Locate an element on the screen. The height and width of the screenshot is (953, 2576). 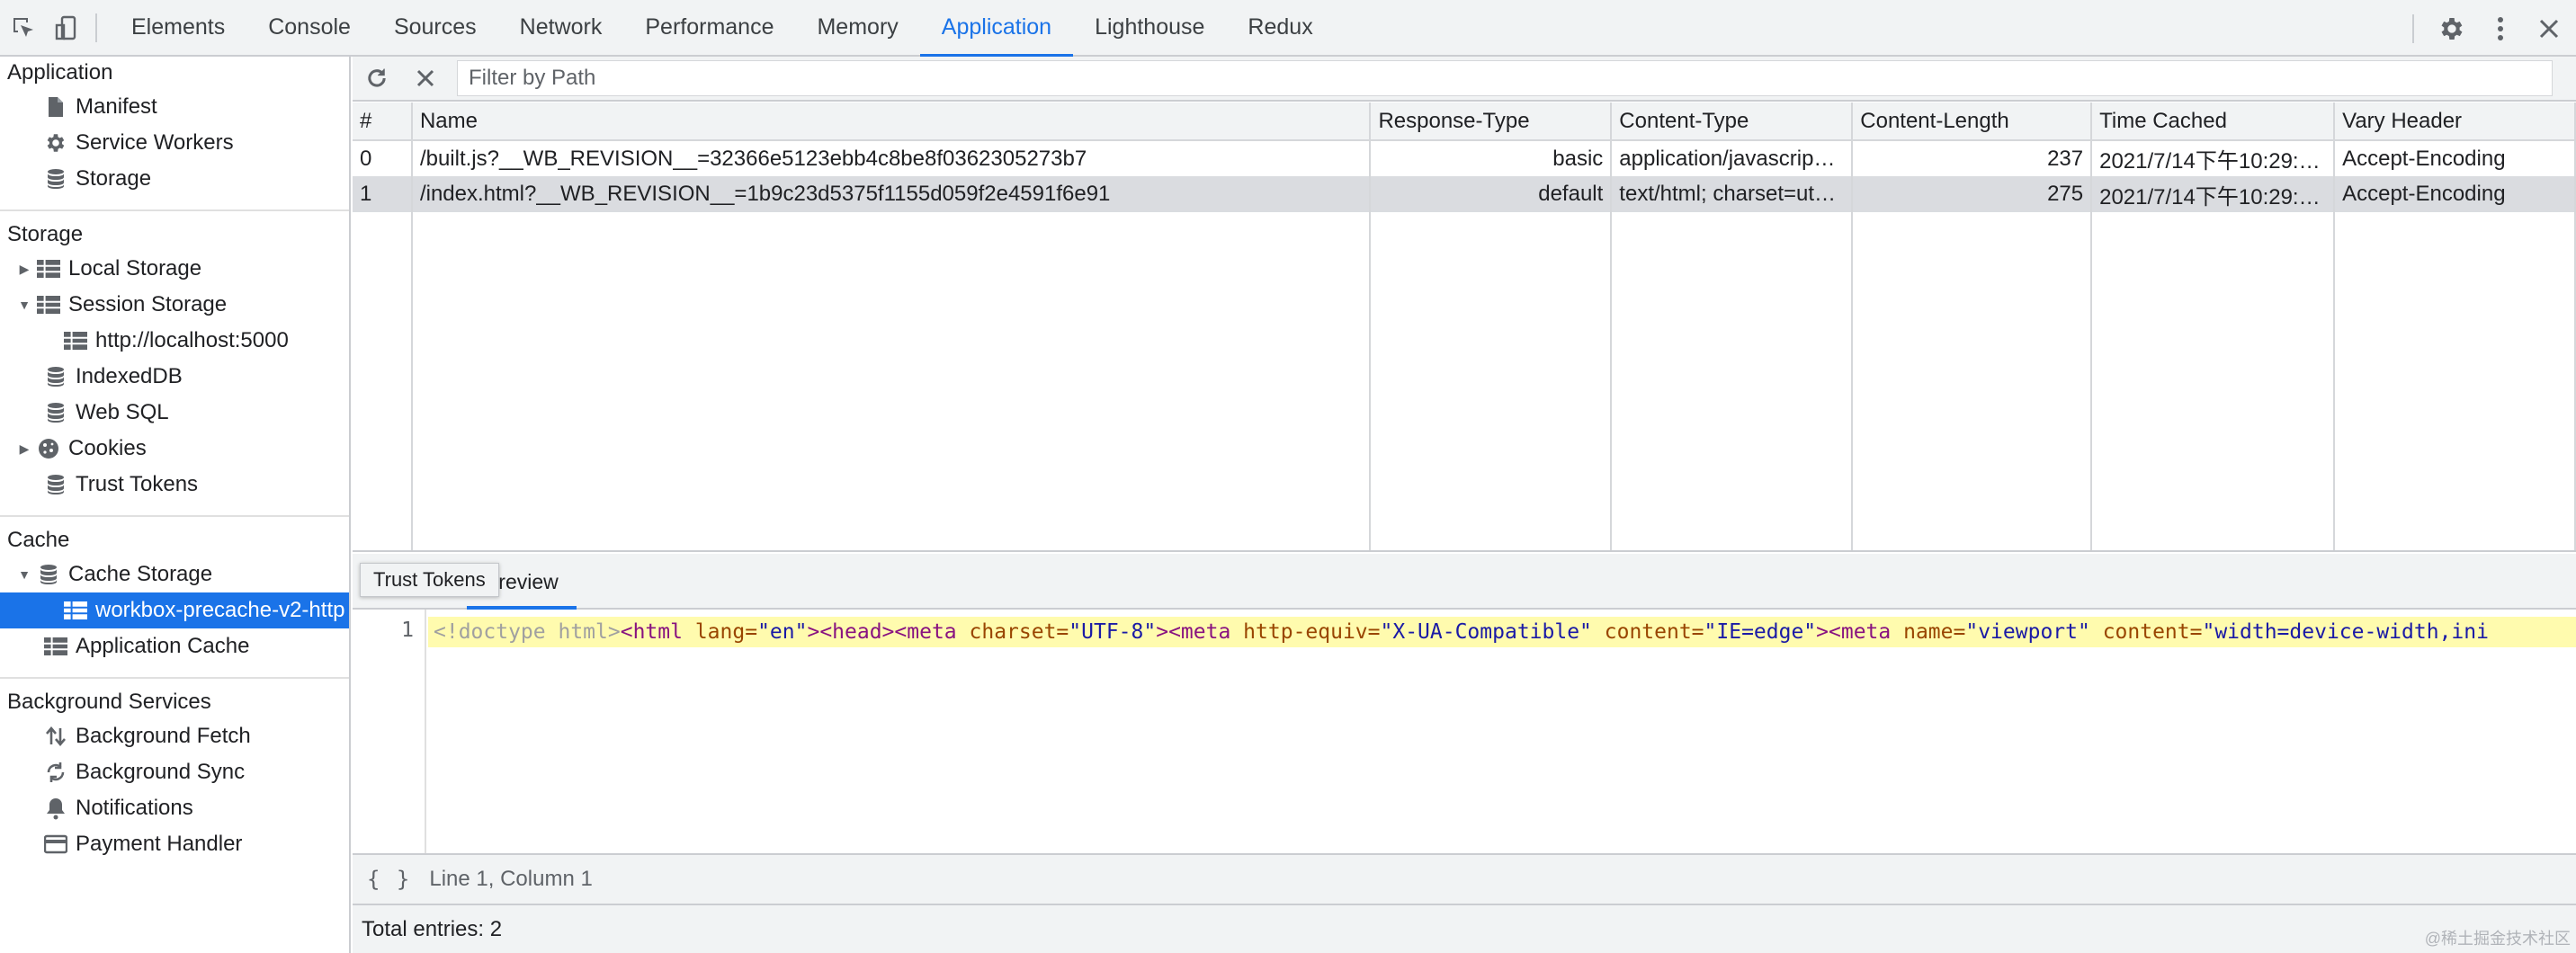
sidebar-item-label: Web SQL is located at coordinates (122, 412).